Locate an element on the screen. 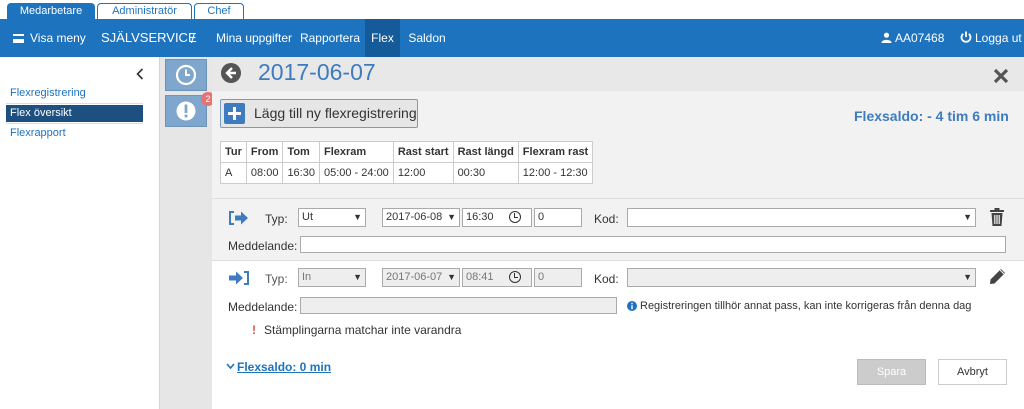 This screenshot has height=409, width=1024. user-icon is located at coordinates (886, 37).